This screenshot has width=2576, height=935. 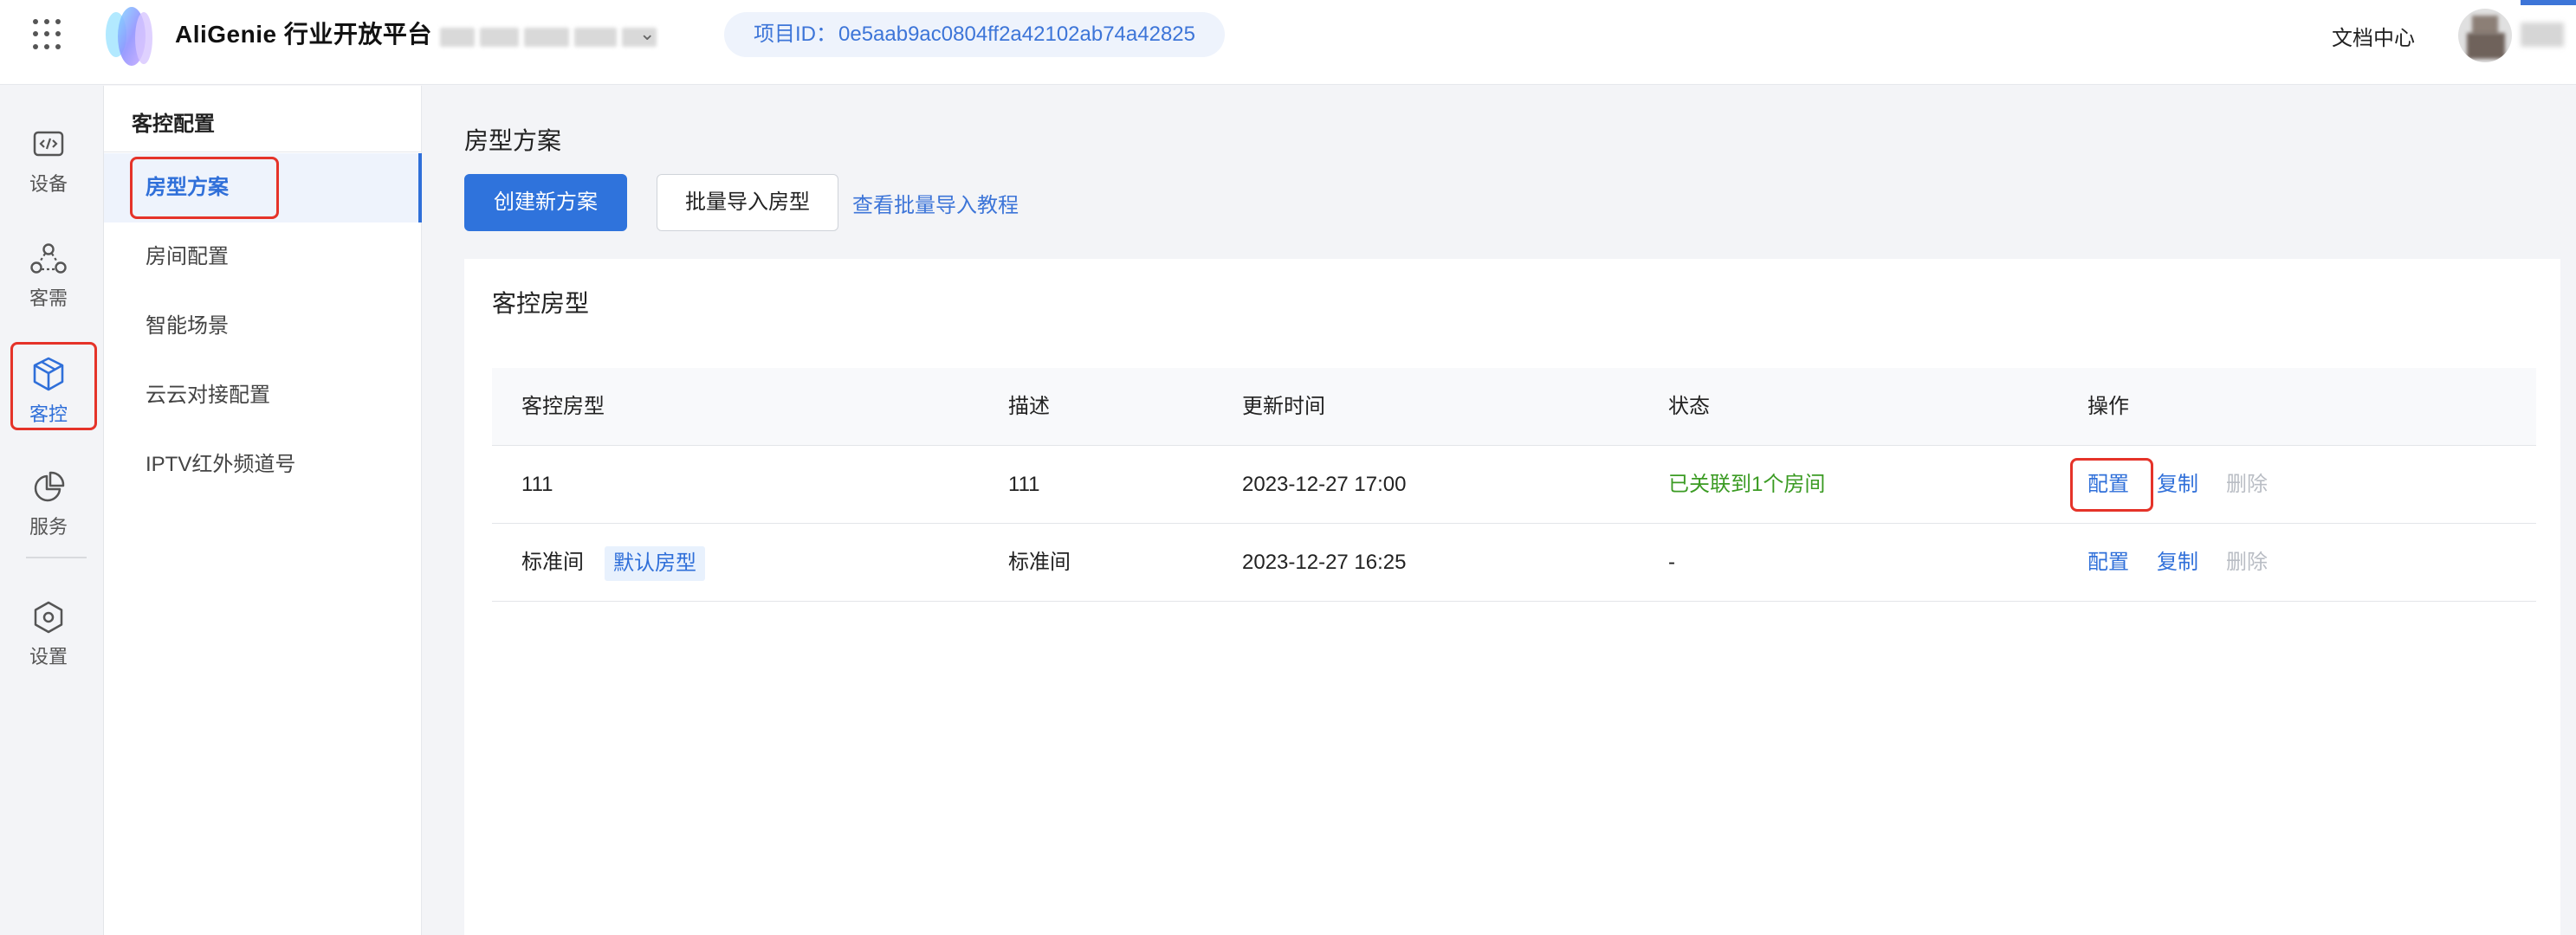 I want to click on import-tutorial-link: 查看批量导入教程, so click(x=935, y=203).